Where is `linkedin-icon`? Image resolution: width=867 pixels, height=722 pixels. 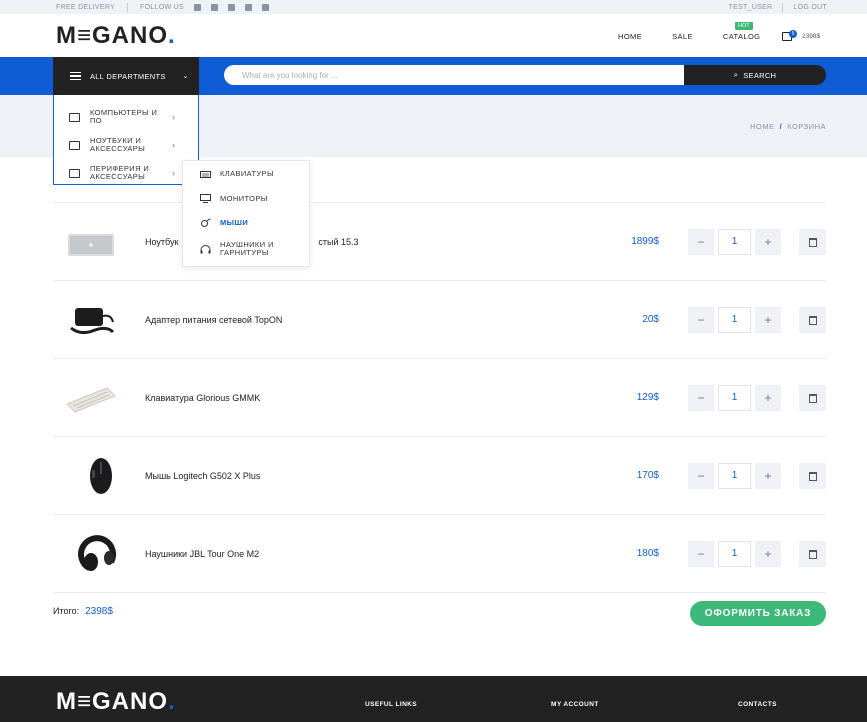 linkedin-icon is located at coordinates (231, 7).